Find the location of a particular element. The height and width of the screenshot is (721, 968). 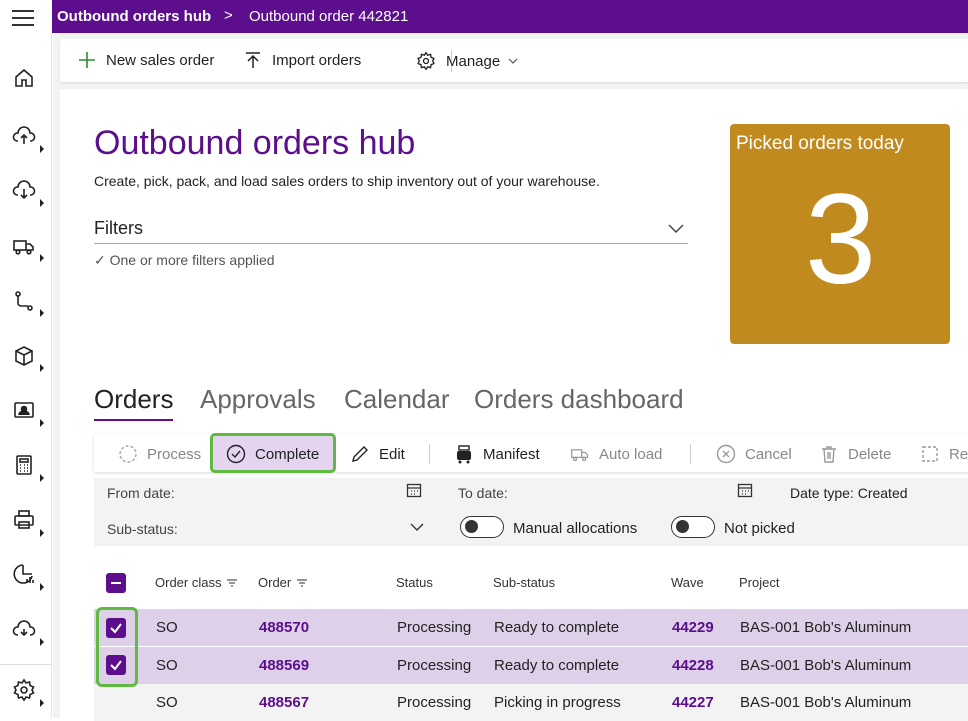

not-picked-toggle is located at coordinates (693, 527).